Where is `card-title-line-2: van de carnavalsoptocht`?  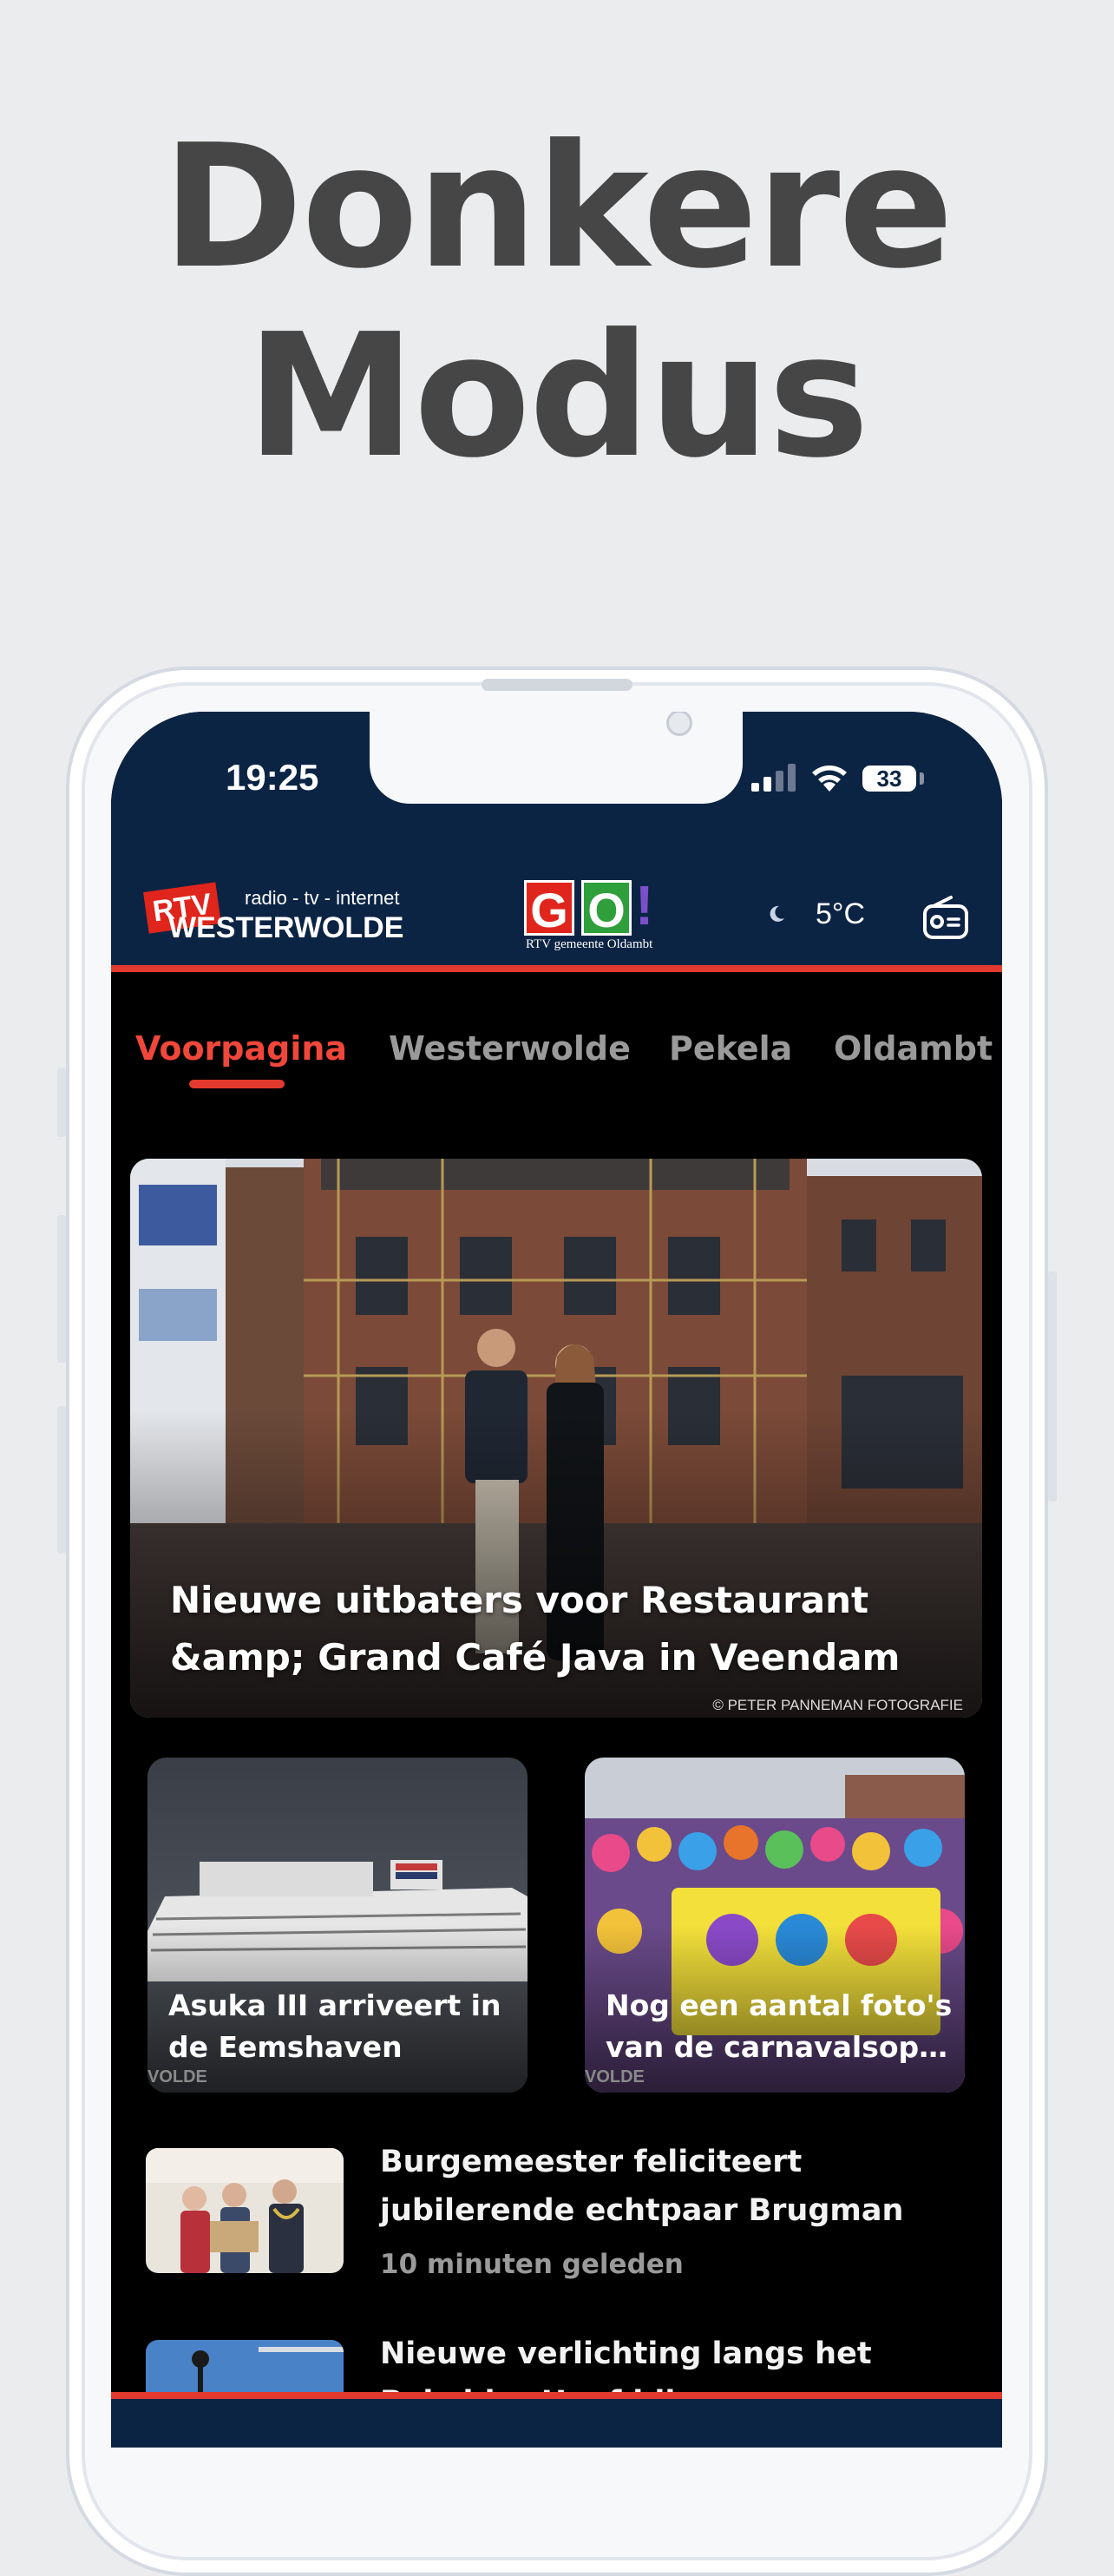
card-title-line-2: van de carnavalsoptocht is located at coordinates (780, 2047).